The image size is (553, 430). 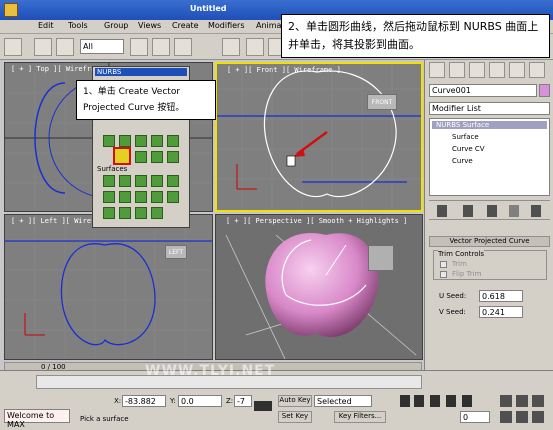 I want to click on menu-modifiers: Modifiers, so click(x=226, y=25).